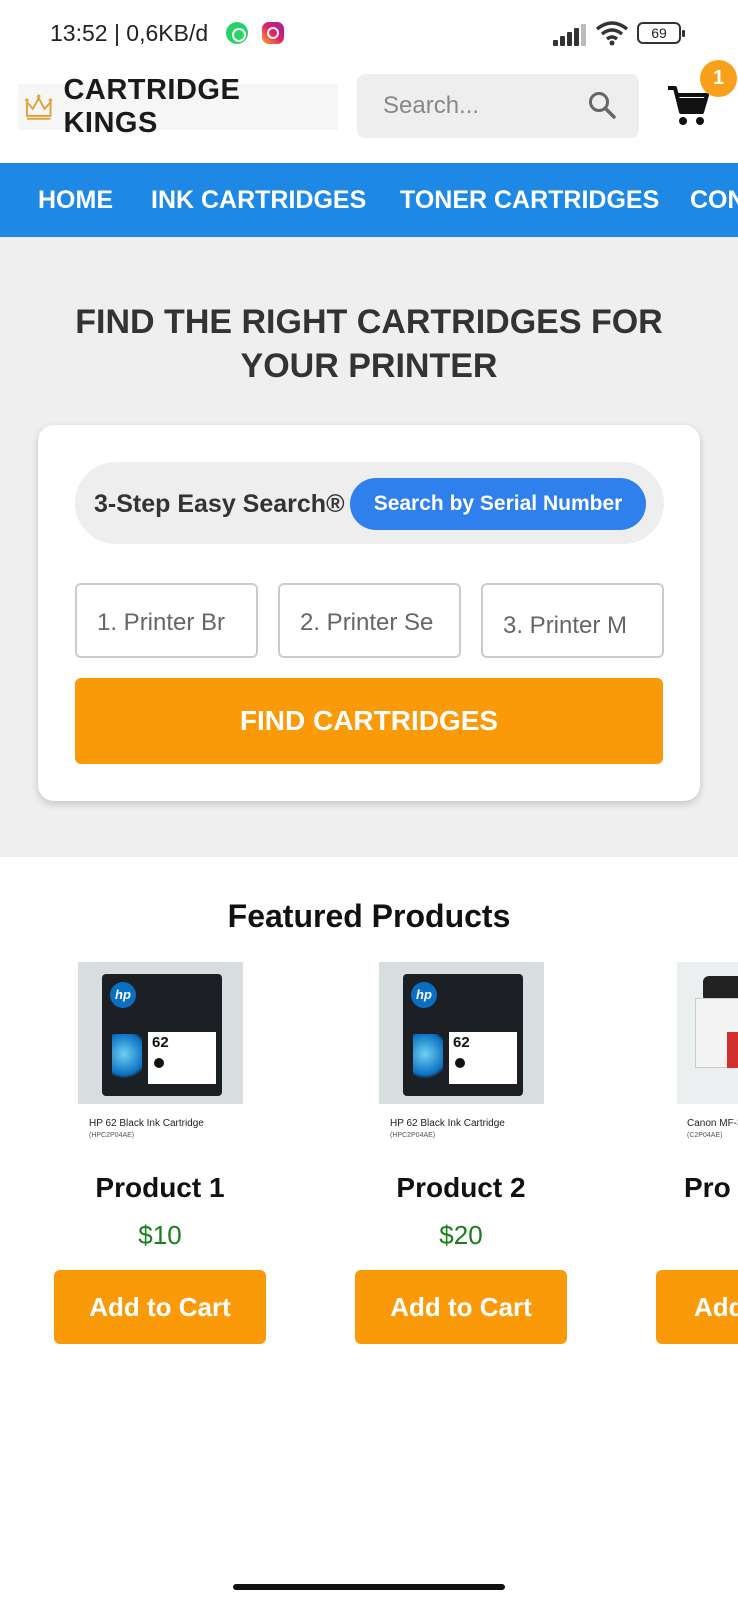  Describe the element at coordinates (714, 200) in the screenshot. I see `nav-item-contact: CON` at that location.